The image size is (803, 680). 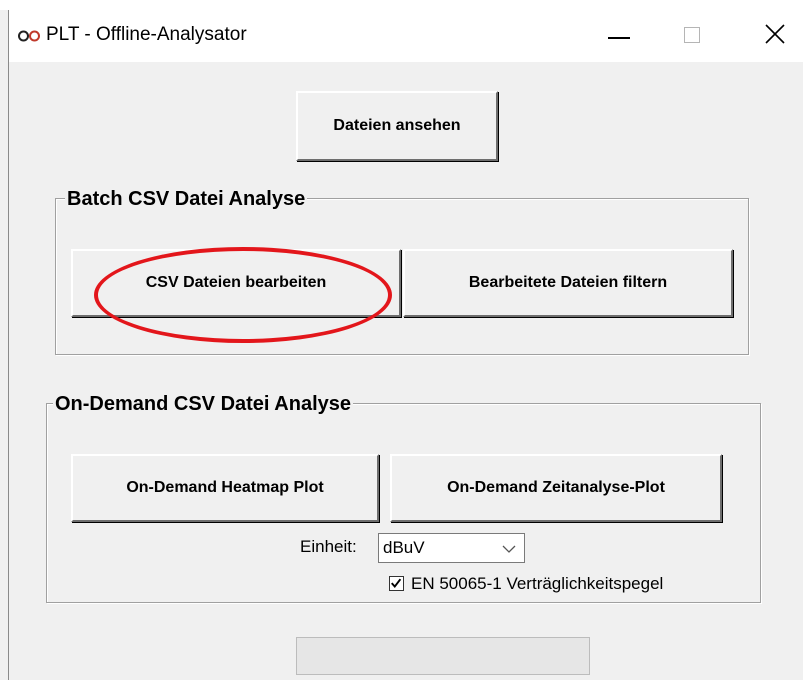 What do you see at coordinates (225, 488) in the screenshot?
I see `heatmap-plot-button: On-Demand Heatmap Plot` at bounding box center [225, 488].